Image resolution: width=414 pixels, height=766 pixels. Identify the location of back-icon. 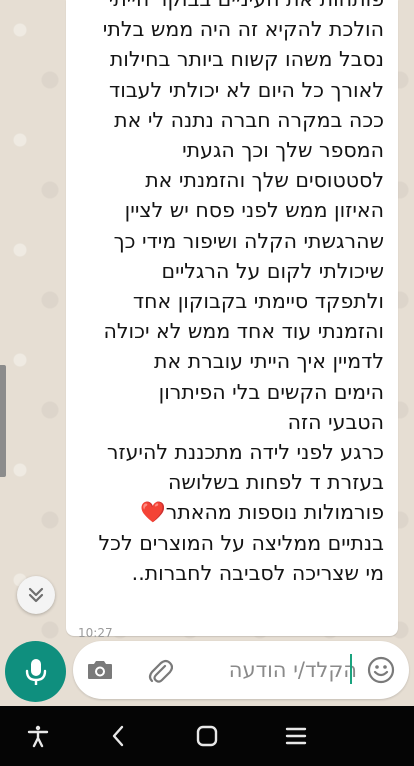
(118, 736).